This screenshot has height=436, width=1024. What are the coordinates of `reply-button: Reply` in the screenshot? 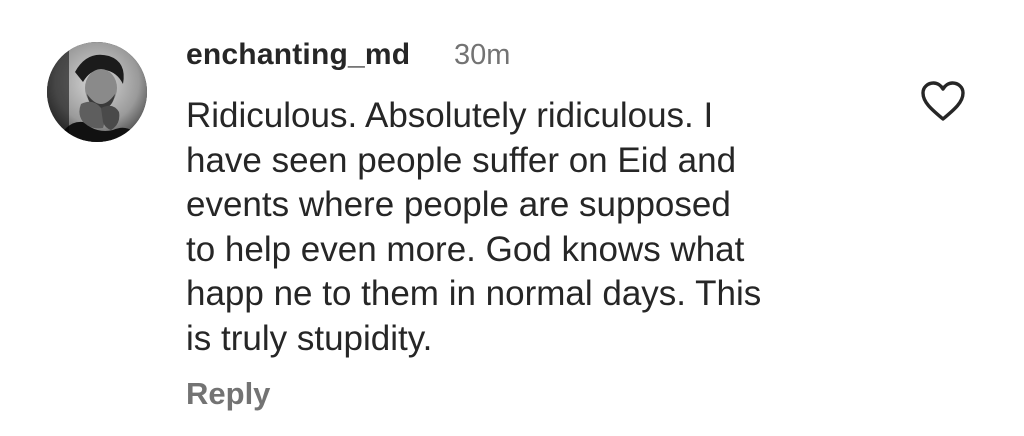 It's located at (228, 394).